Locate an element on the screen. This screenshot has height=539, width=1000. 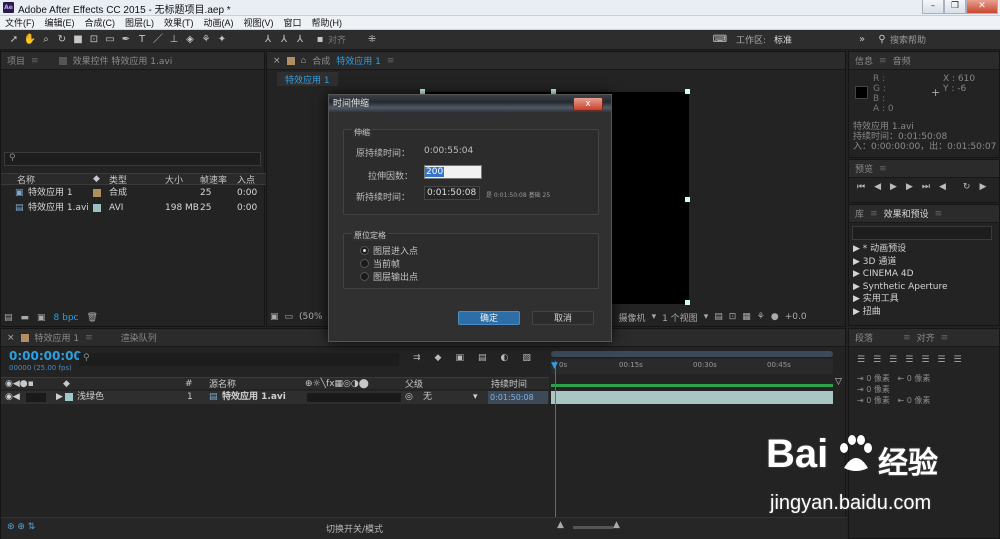
footer-toggle-icons: ⊛ ⊕ ⇅ is located at coordinates (21, 527).